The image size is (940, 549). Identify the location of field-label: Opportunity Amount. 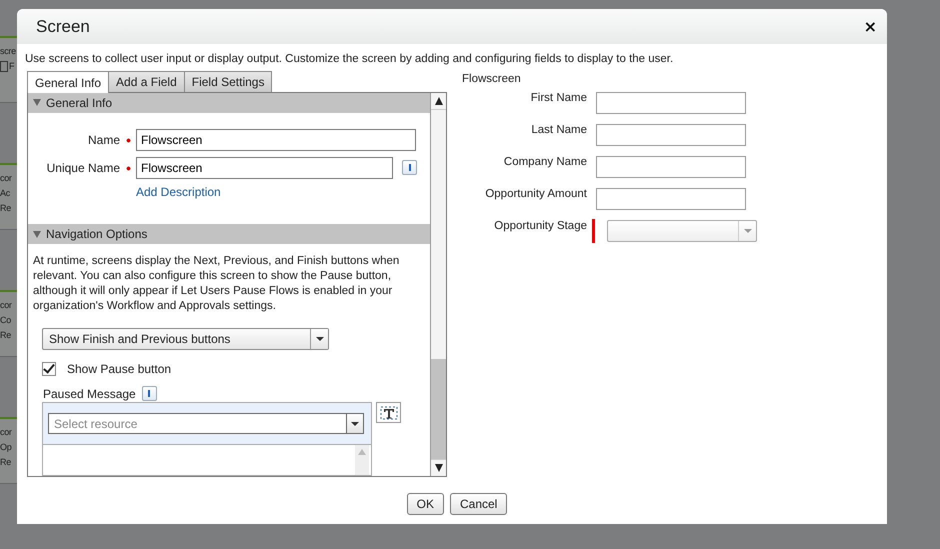
(535, 194).